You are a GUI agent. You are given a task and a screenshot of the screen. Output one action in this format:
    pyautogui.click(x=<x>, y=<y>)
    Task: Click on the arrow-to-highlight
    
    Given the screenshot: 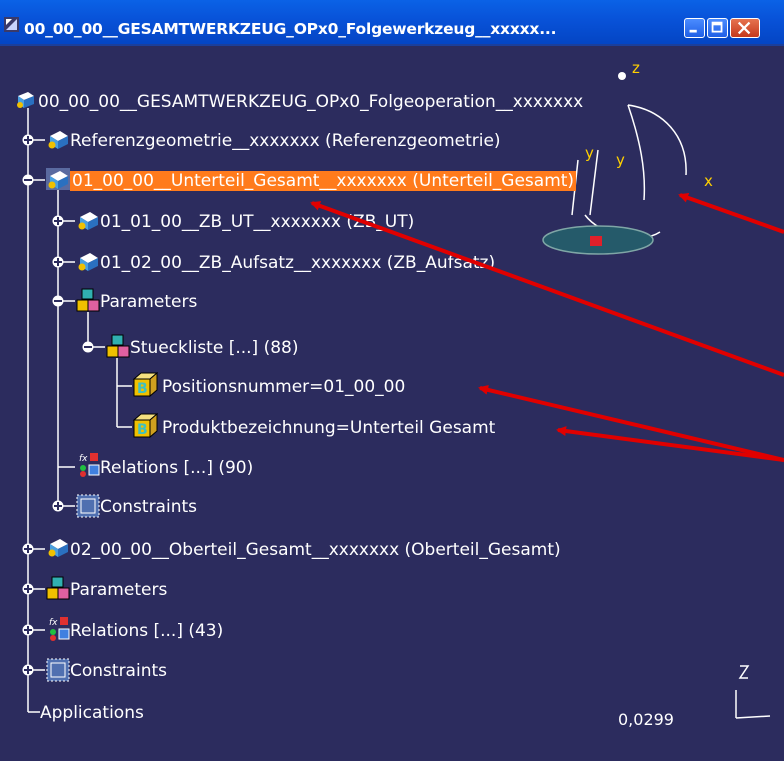 What is the action you would take?
    pyautogui.click(x=731, y=213)
    